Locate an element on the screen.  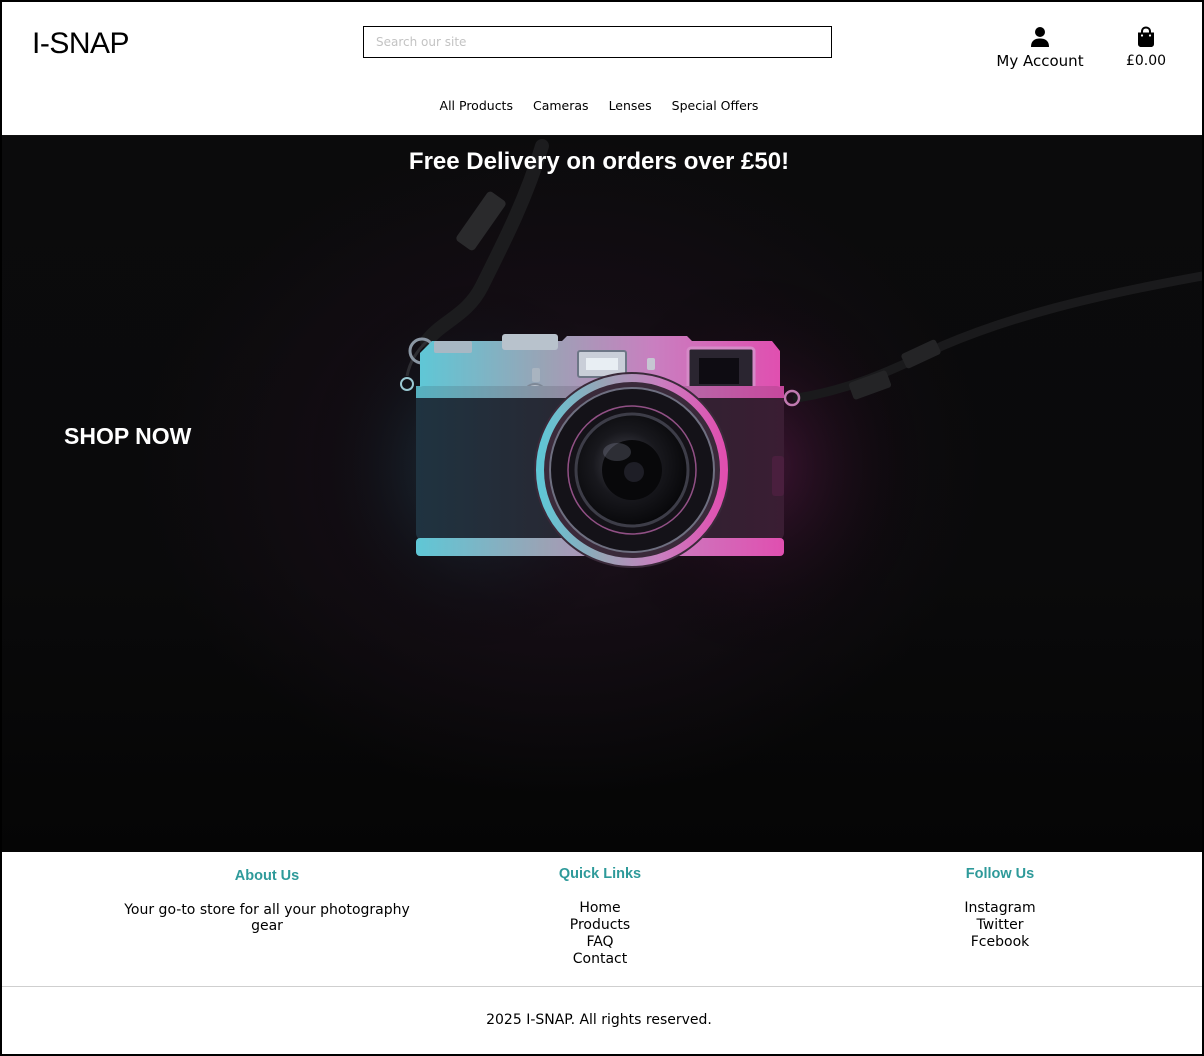
nav-lenses: Lenses is located at coordinates (630, 105).